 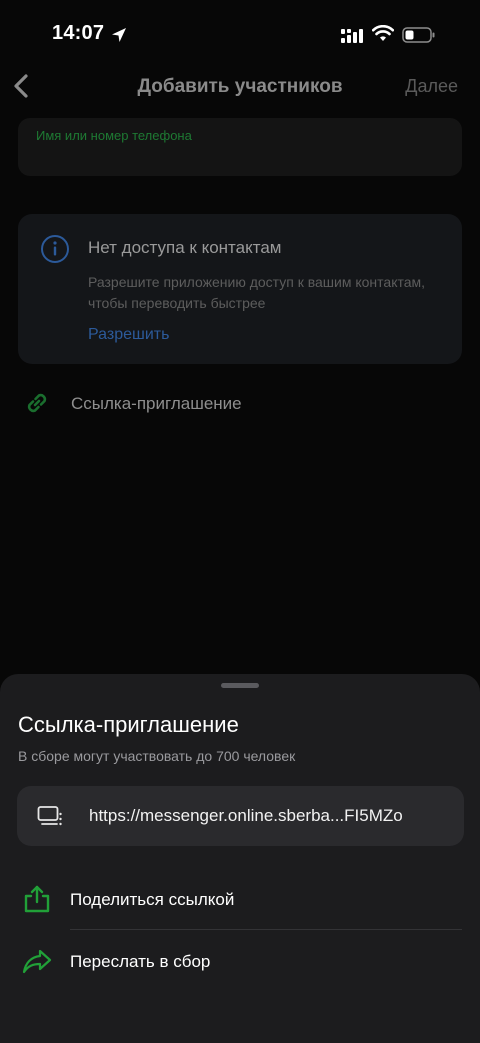 What do you see at coordinates (128, 335) in the screenshot?
I see `allow-access-link: Разрешить` at bounding box center [128, 335].